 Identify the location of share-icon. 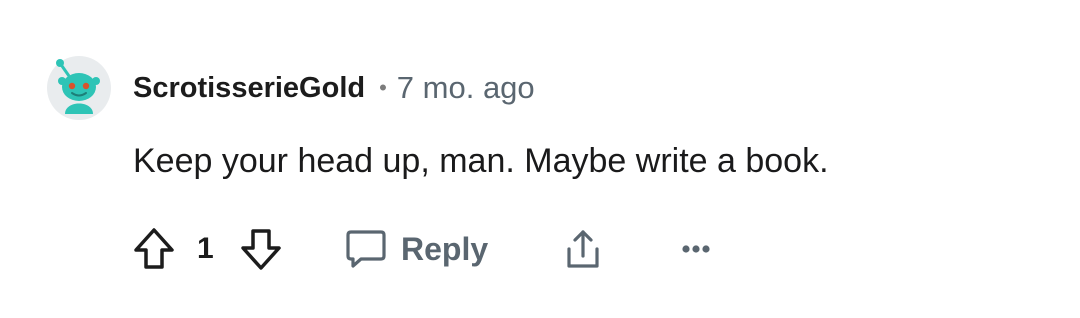
(583, 249).